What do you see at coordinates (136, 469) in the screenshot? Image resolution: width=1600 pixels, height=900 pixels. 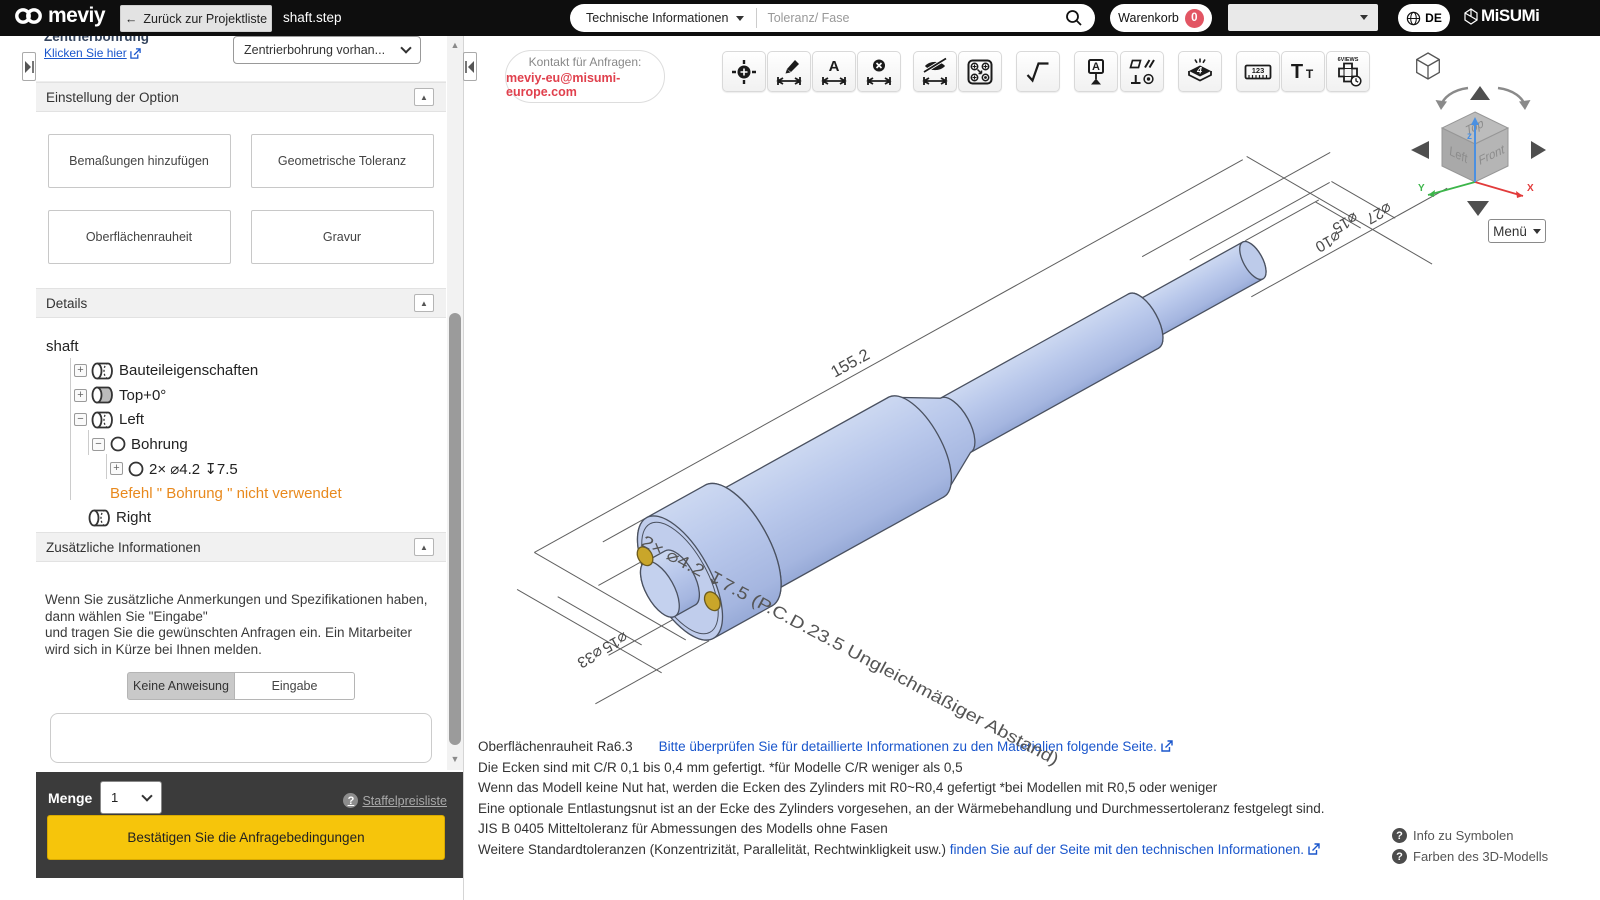 I see `circle-icon` at bounding box center [136, 469].